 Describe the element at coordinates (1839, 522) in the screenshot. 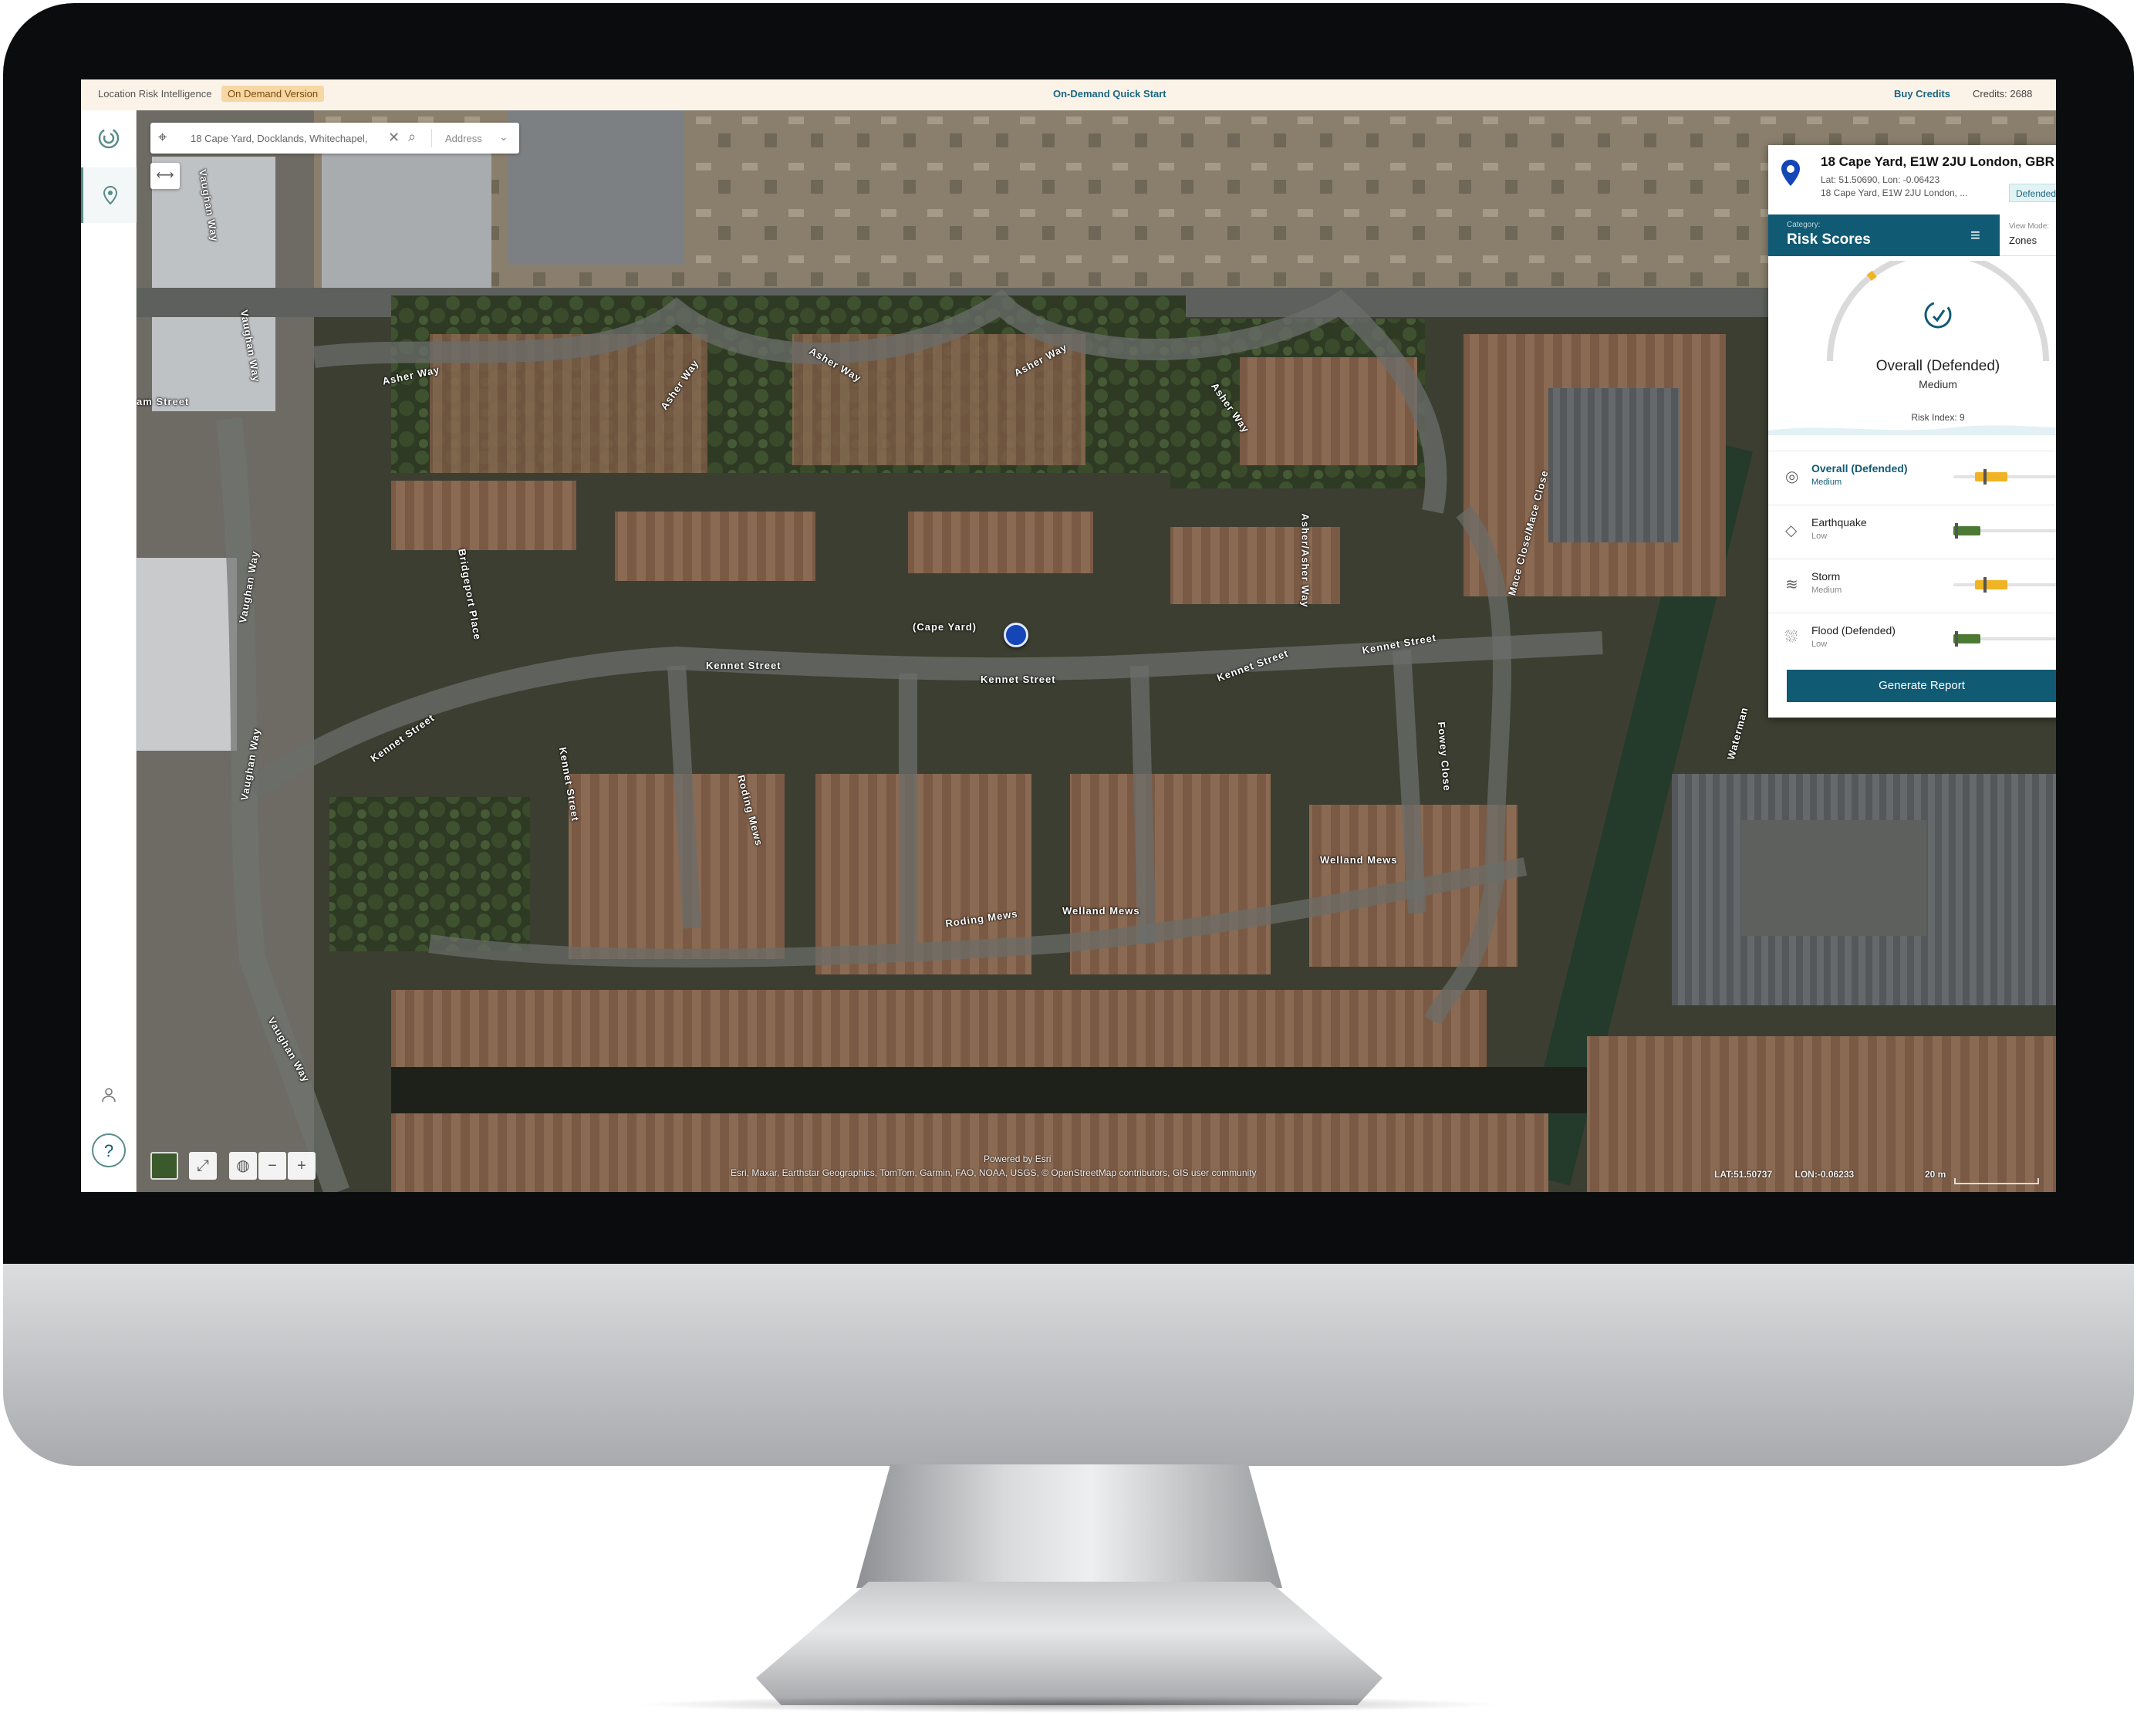

I see `risk-name: Earthquake` at that location.